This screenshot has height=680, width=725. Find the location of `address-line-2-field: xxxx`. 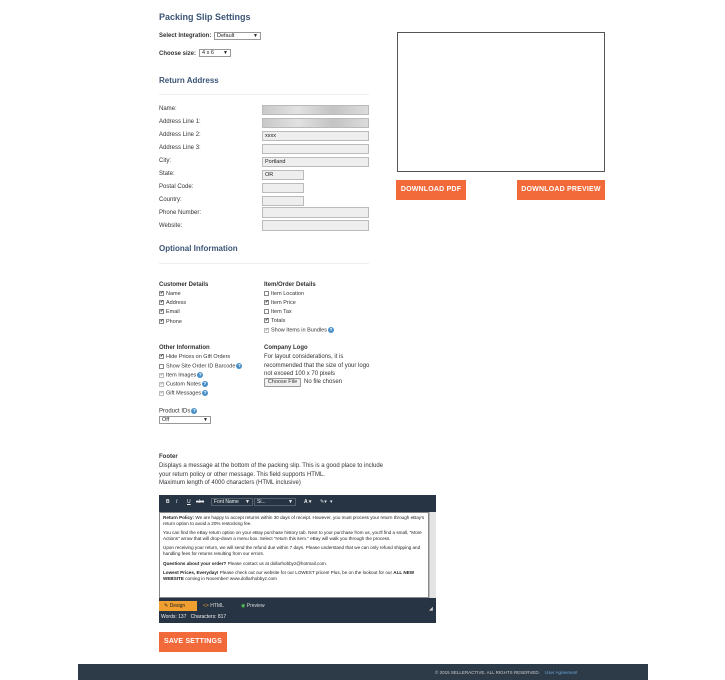

address-line-2-field: xxxx is located at coordinates (315, 136).